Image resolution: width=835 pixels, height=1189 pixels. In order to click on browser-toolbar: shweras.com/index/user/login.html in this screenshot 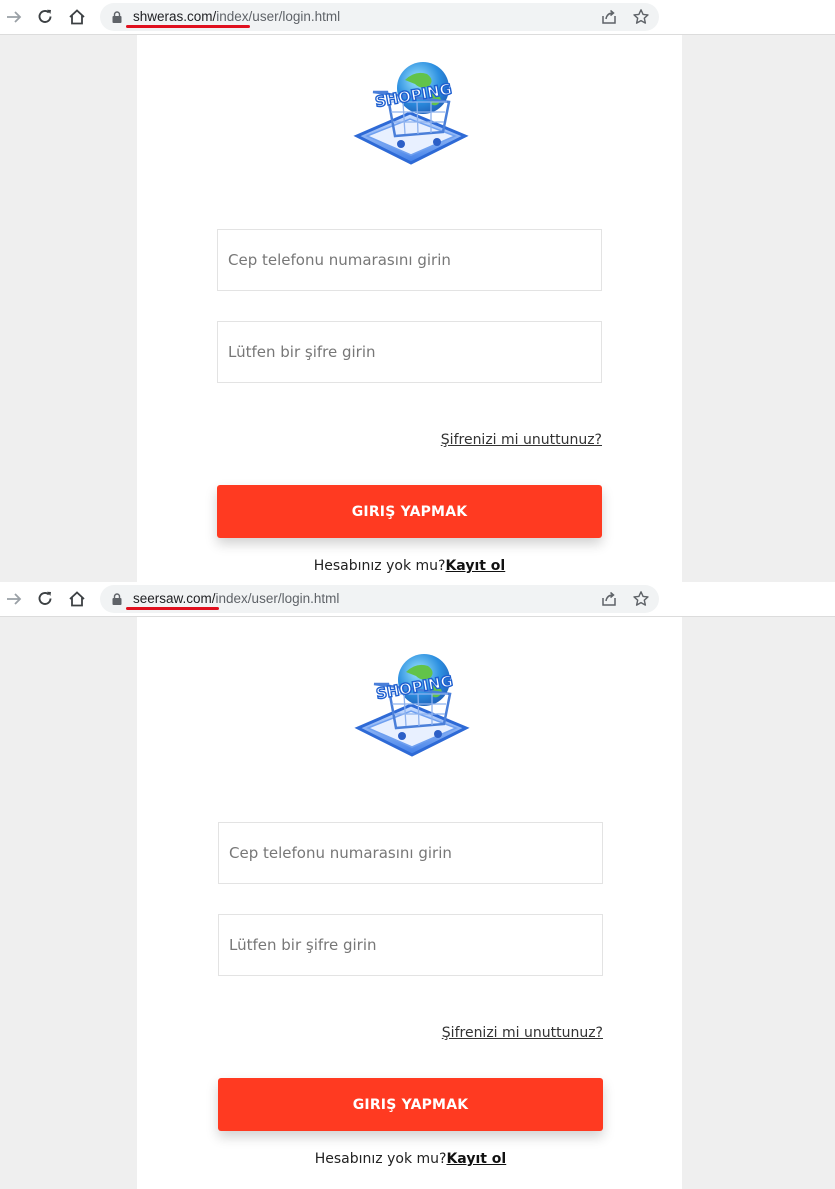, I will do `click(417, 17)`.